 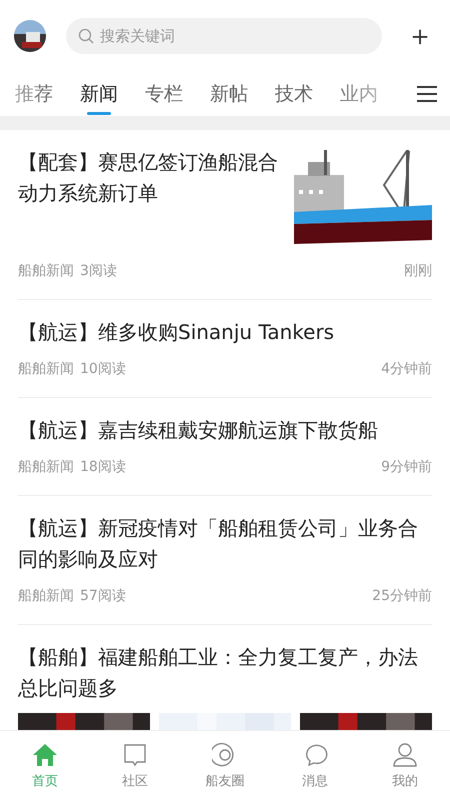 What do you see at coordinates (98, 271) in the screenshot?
I see `read-count: 3阅读` at bounding box center [98, 271].